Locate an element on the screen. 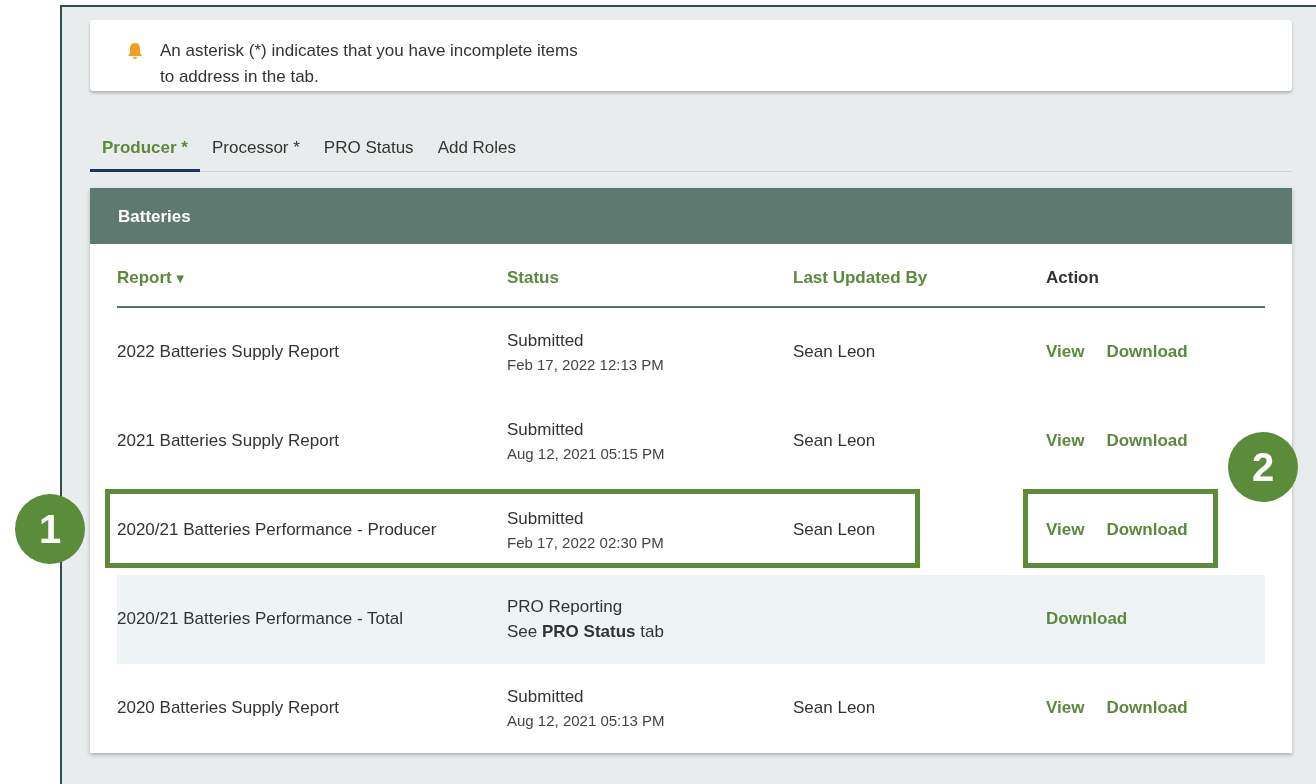  table-cell-text: 2021 Batteries Supply Report is located at coordinates (229, 441).